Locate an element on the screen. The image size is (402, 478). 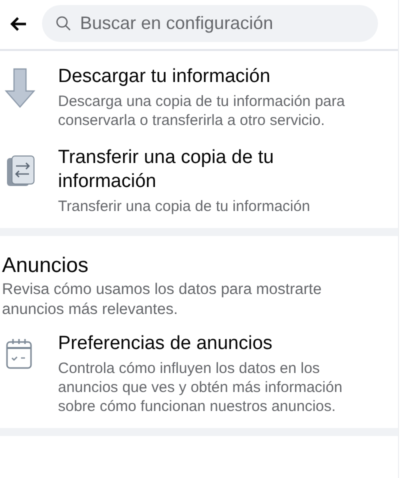
search-field: Buscar en configuración is located at coordinates (210, 23).